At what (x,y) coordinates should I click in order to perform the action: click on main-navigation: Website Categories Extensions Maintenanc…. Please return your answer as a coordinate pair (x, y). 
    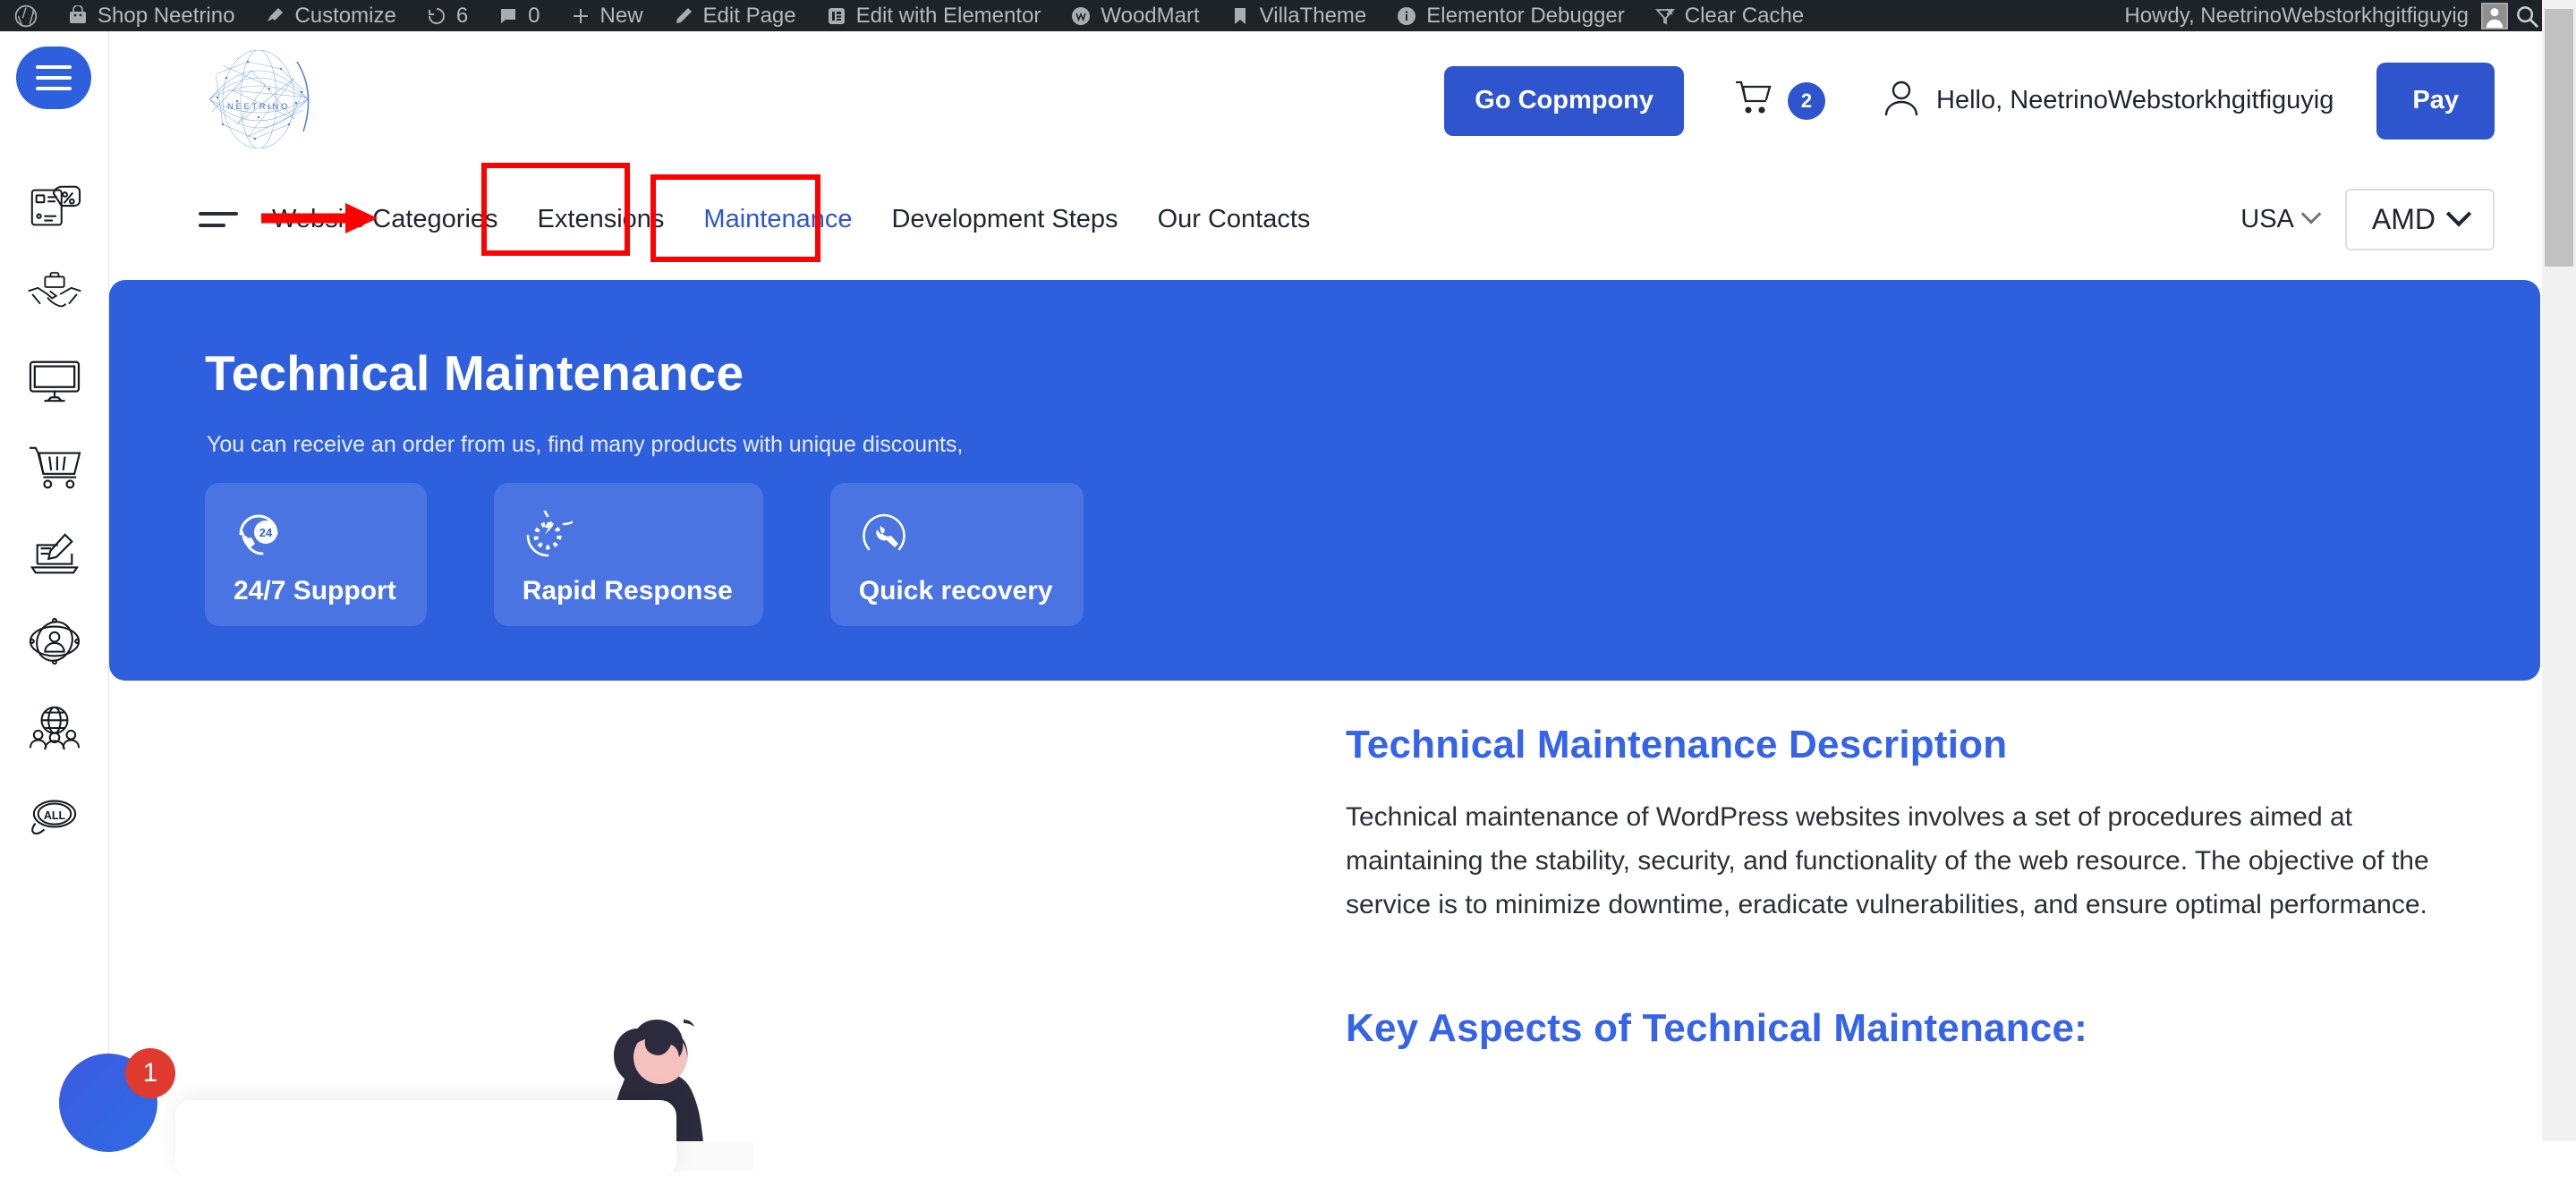
    Looking at the image, I should click on (1325, 219).